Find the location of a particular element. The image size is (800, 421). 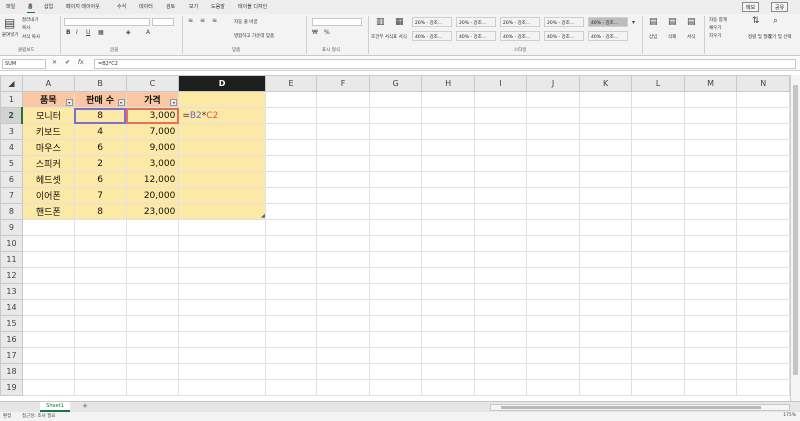

quantity-cell: 8 is located at coordinates (100, 211).